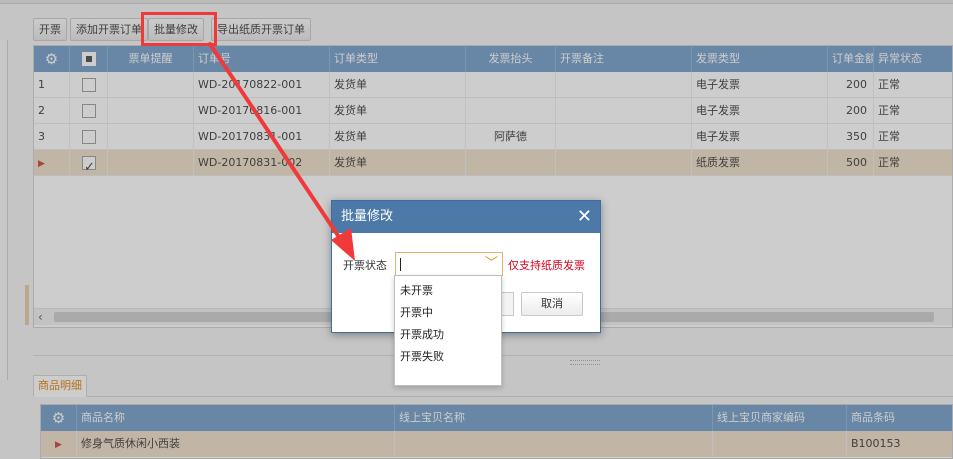  Describe the element at coordinates (448, 291) in the screenshot. I see `option-not-invoiced: 未开票` at that location.